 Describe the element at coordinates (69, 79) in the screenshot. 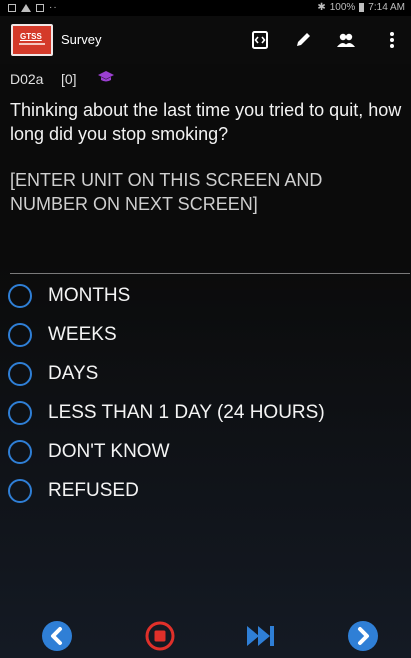

I see `question-count: [0]` at that location.